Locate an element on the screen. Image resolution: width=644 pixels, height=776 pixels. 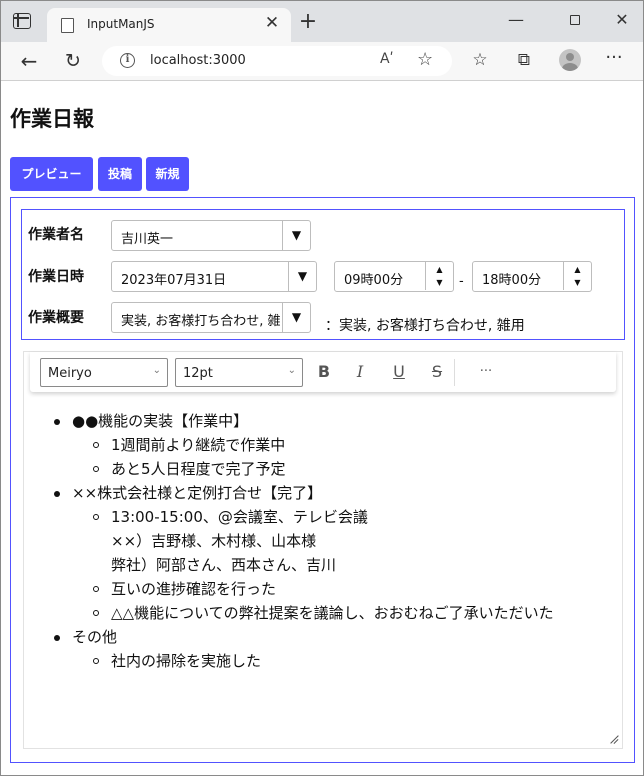
more-tools-button: ··· is located at coordinates (486, 372).